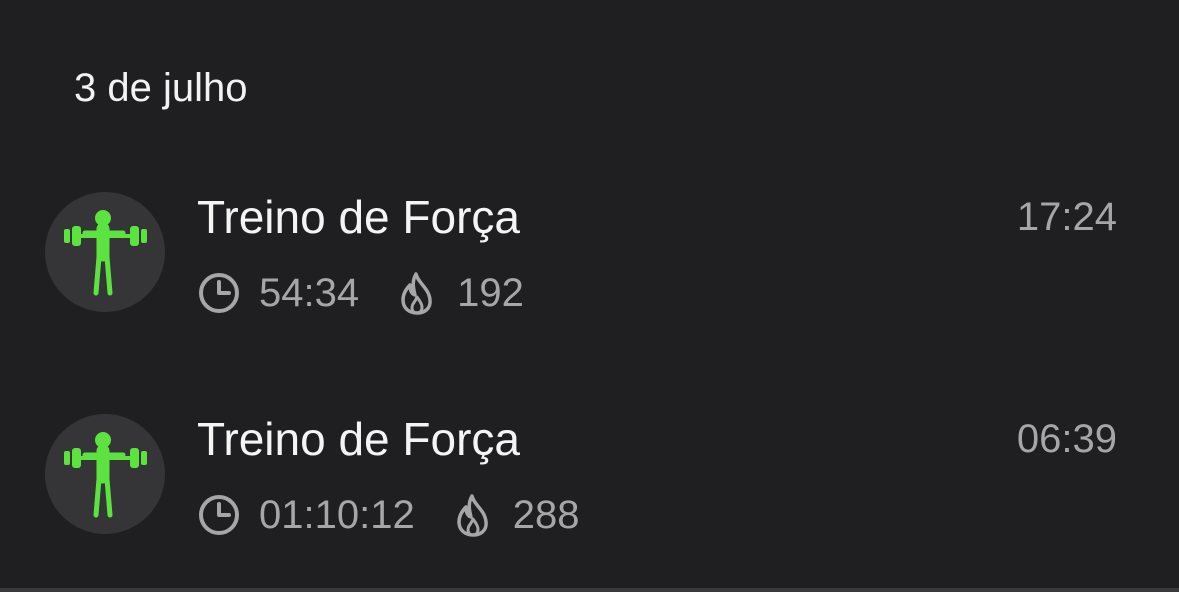  What do you see at coordinates (378, 293) in the screenshot?
I see `workout-stats: 54:34 192` at bounding box center [378, 293].